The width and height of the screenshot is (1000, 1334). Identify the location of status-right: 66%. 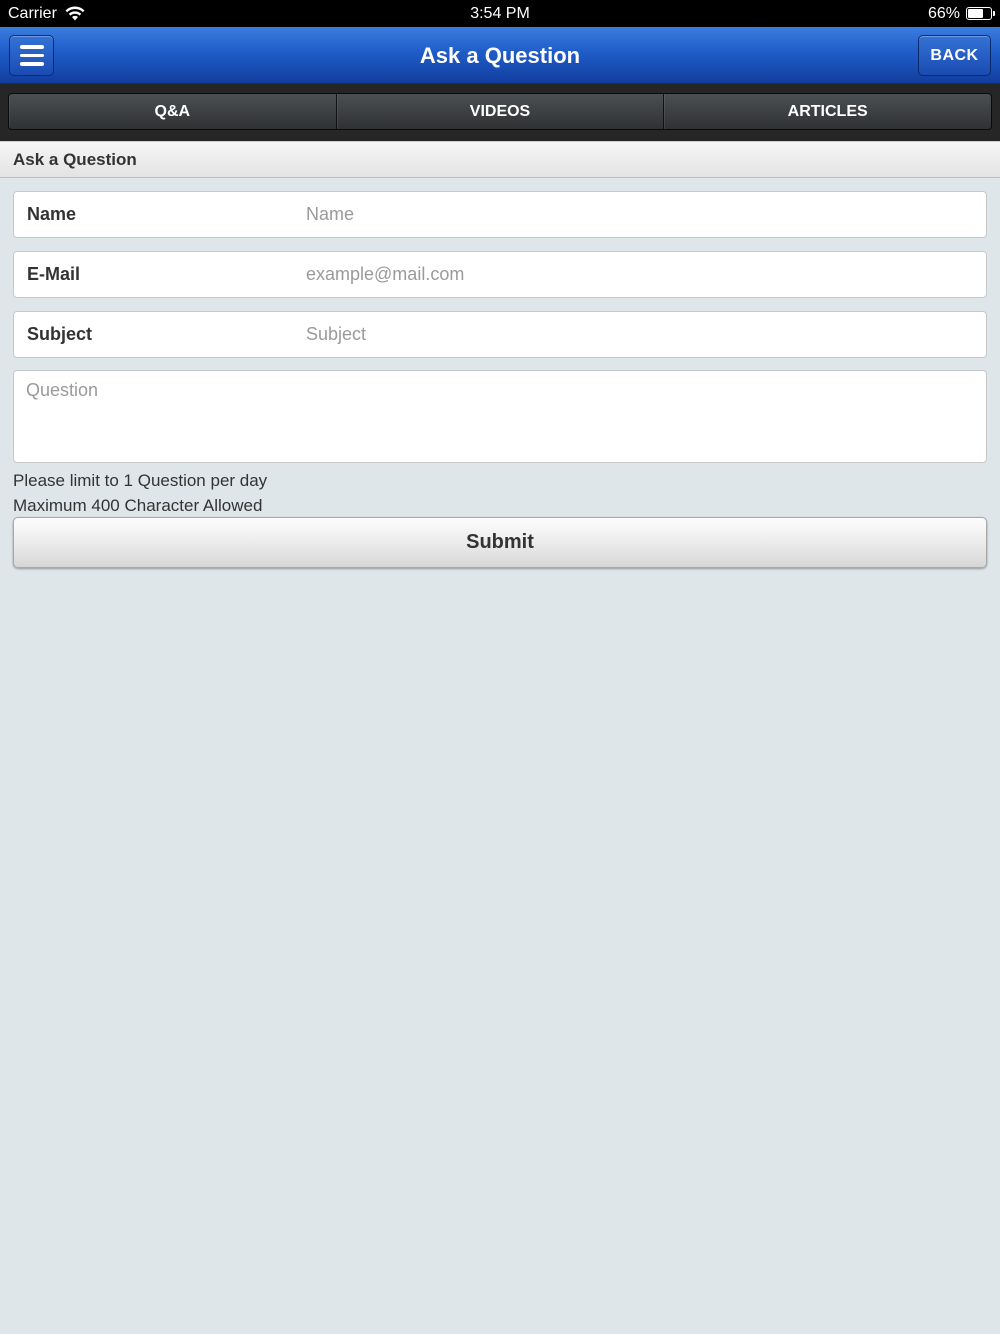
(961, 13).